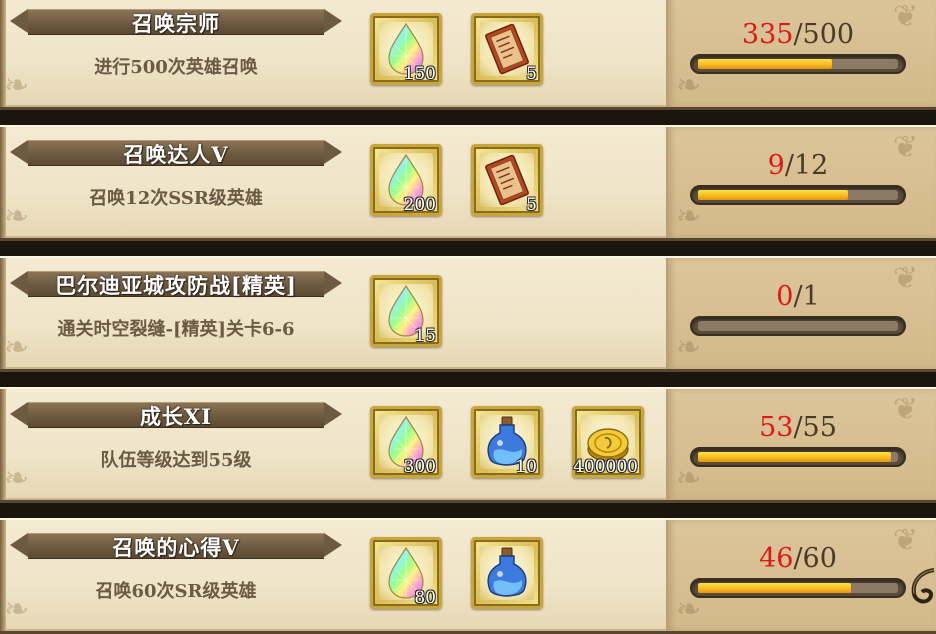  I want to click on progress-total: 1, so click(811, 296).